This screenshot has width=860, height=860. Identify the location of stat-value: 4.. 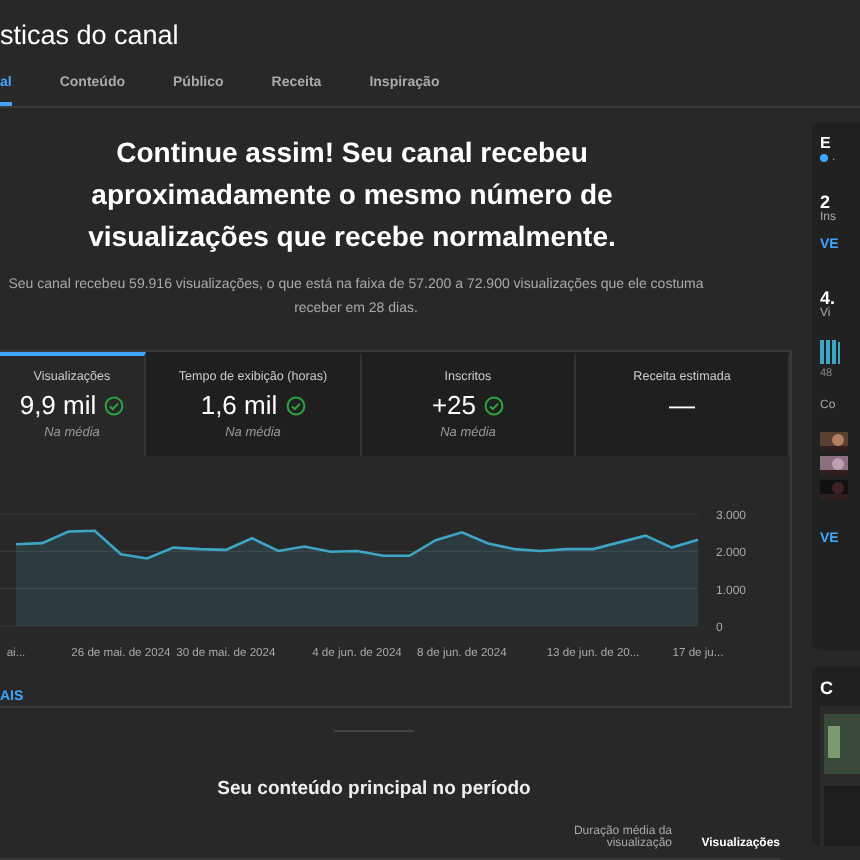
(829, 298).